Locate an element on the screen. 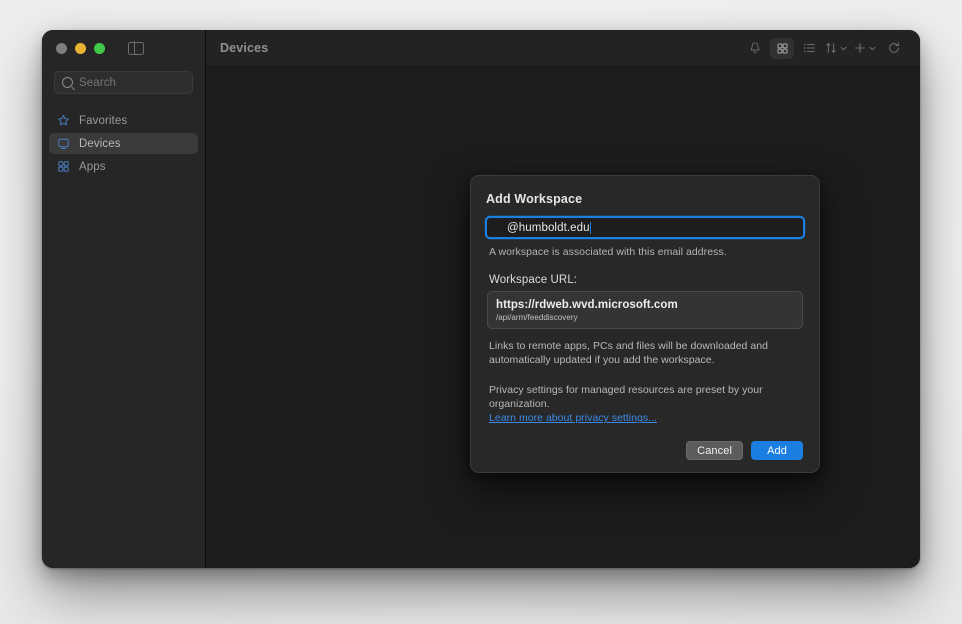 This screenshot has width=962, height=624. cancel-button: Cancel is located at coordinates (714, 451).